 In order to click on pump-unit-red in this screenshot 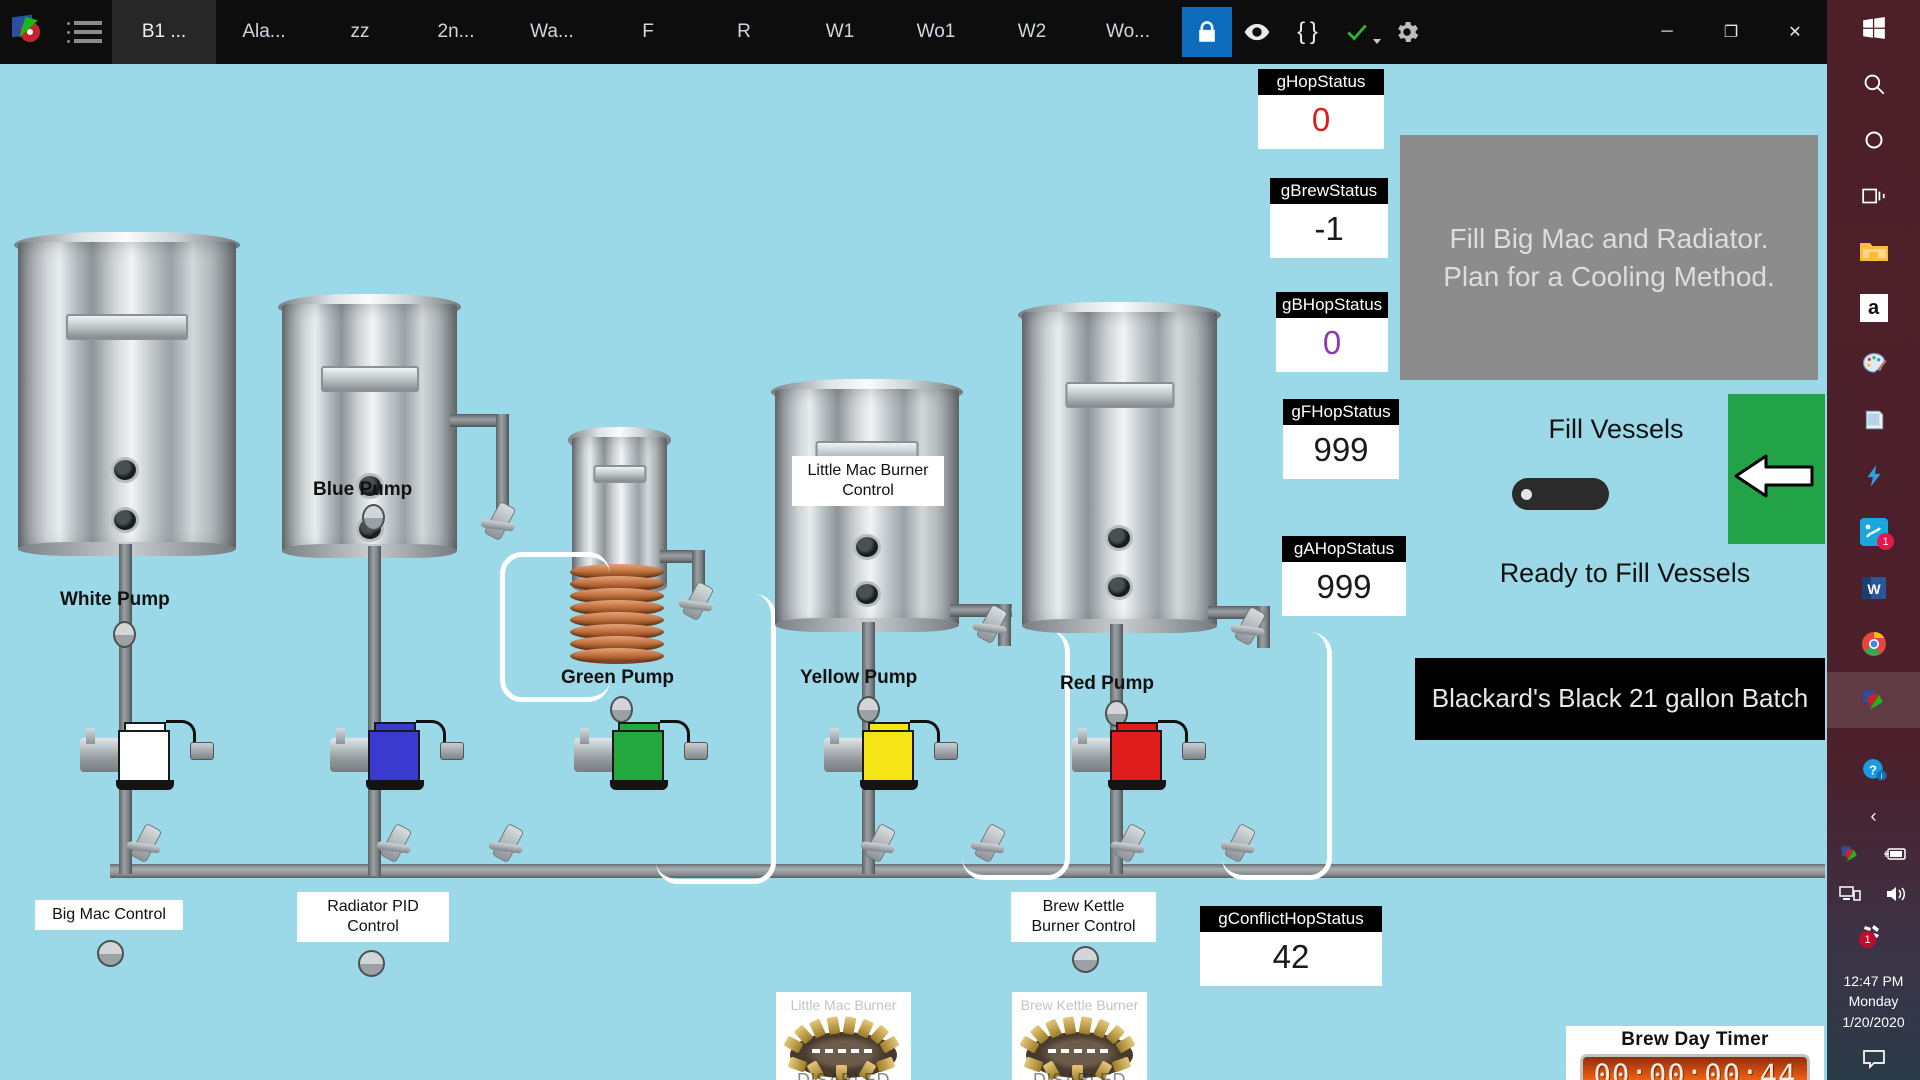, I will do `click(1138, 755)`.